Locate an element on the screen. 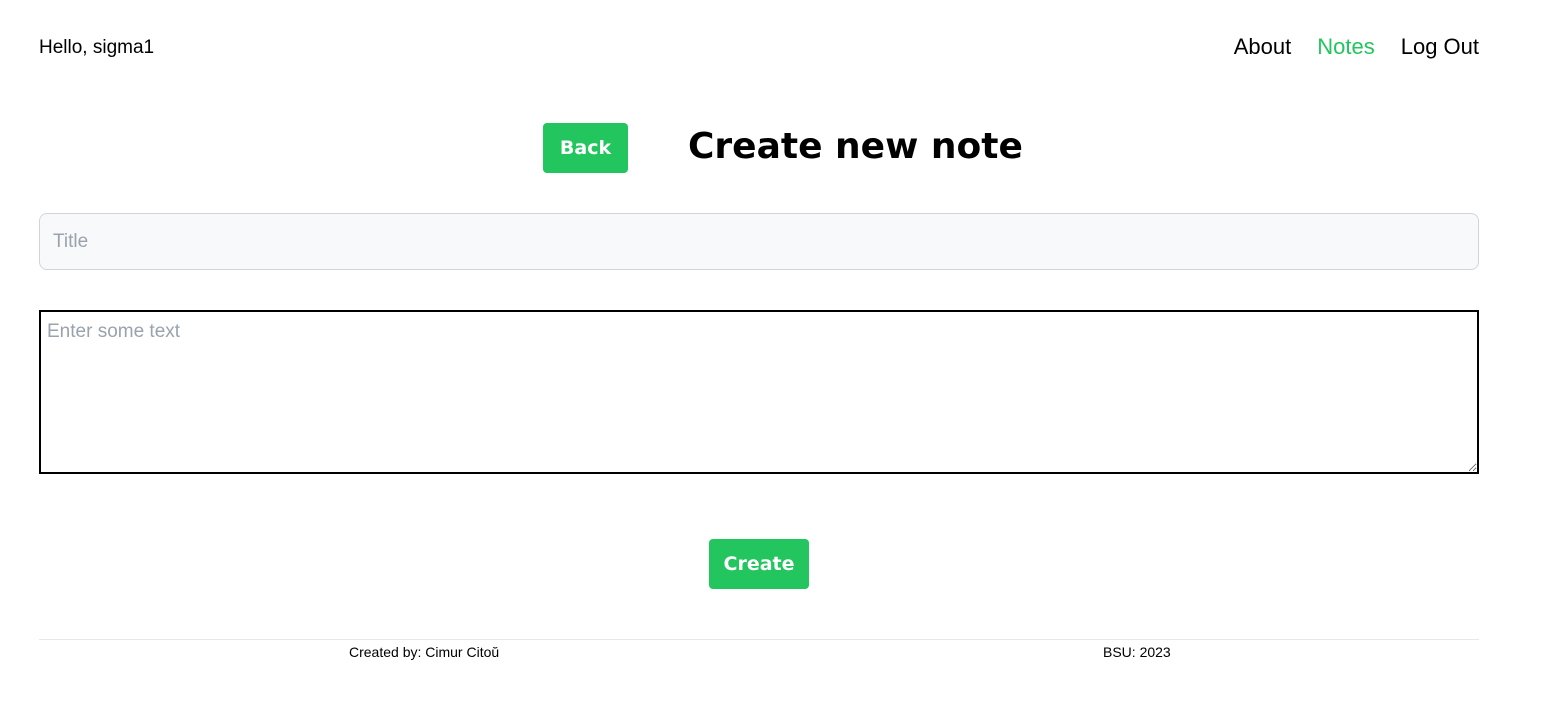  create-button: Create is located at coordinates (759, 564).